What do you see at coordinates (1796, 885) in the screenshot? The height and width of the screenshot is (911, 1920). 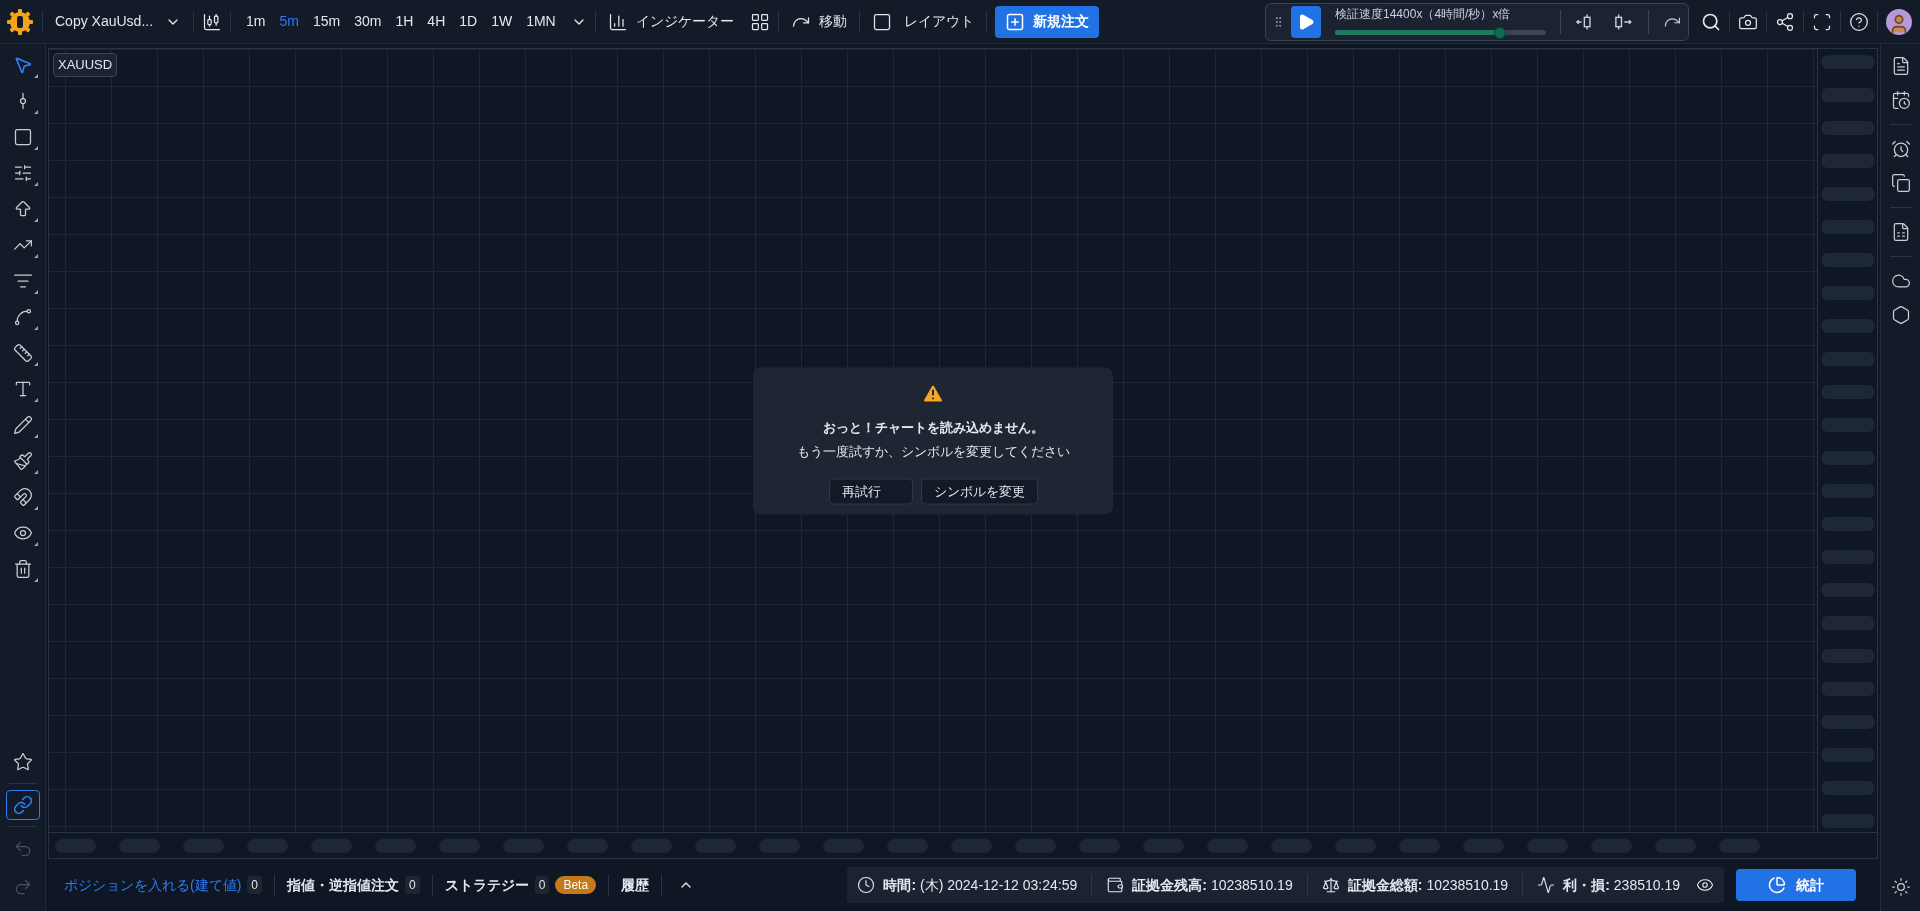 I see `stats-button: 統計` at bounding box center [1796, 885].